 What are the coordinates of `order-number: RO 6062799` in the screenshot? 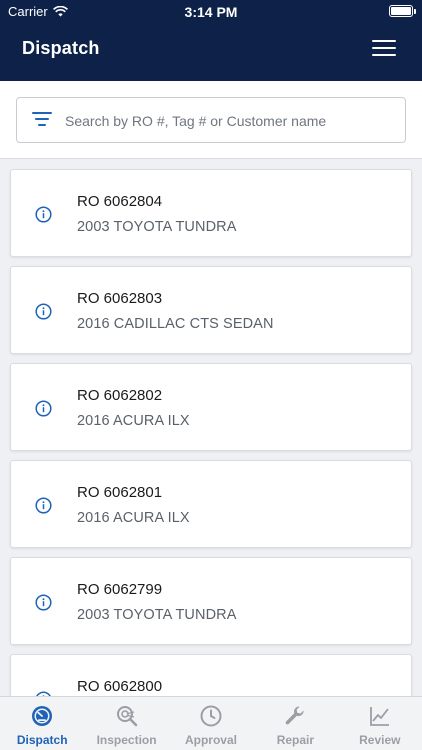 It's located at (120, 589).